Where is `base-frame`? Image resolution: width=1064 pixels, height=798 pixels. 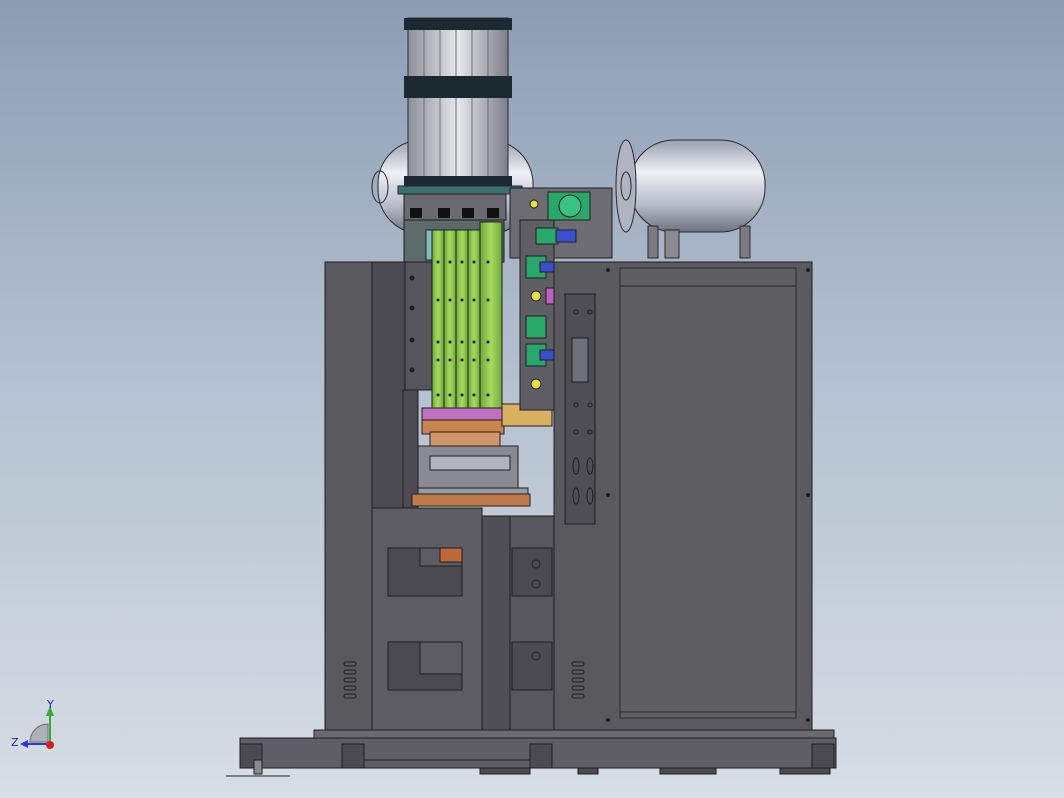 base-frame is located at coordinates (531, 753).